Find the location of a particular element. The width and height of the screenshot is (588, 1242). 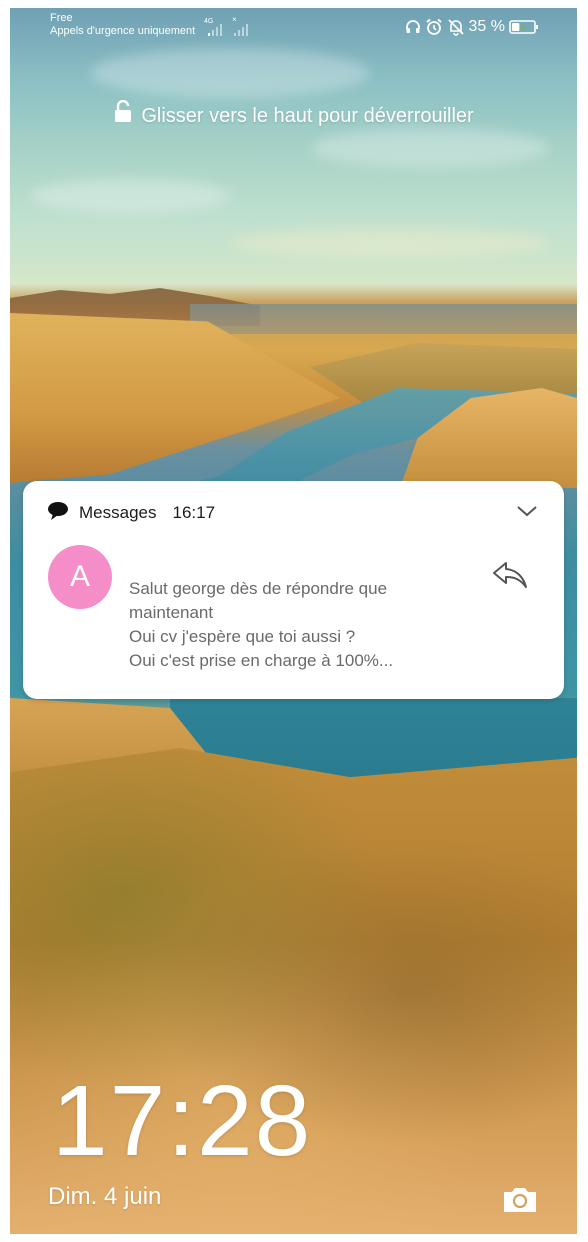

expand-chevron-icon is located at coordinates (527, 511).